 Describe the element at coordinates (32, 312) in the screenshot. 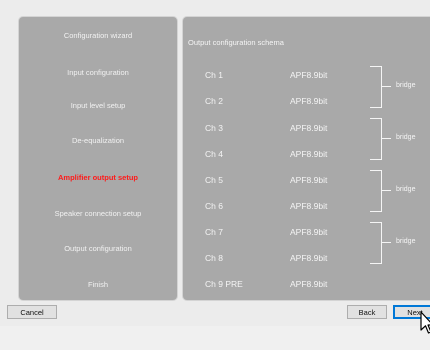

I see `cancel-button: Cancel` at that location.